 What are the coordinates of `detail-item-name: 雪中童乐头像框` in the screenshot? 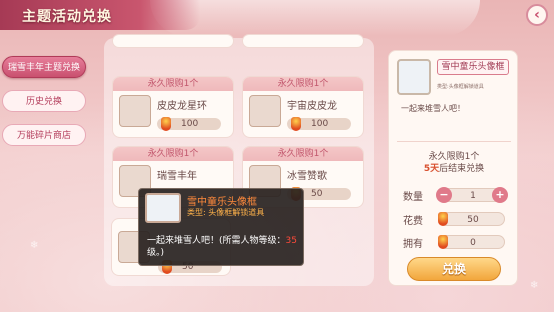 It's located at (473, 67).